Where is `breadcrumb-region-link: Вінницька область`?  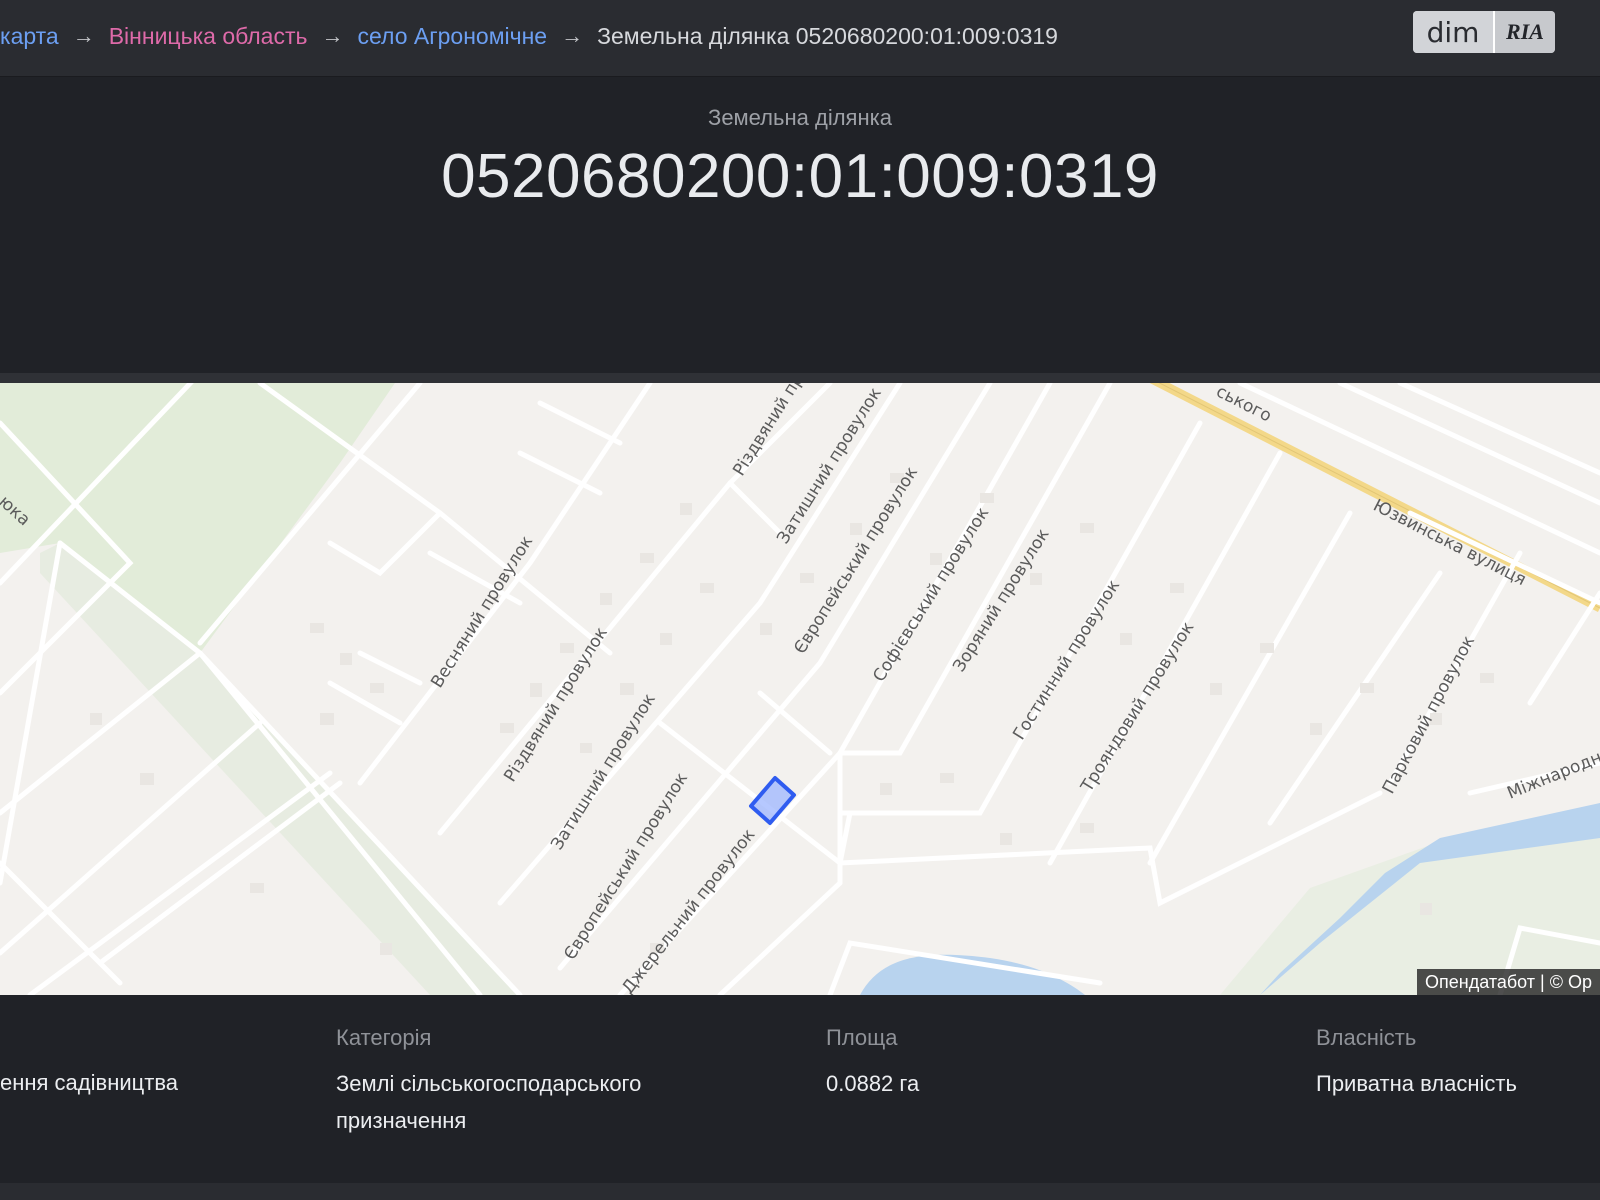
breadcrumb-region-link: Вінницька область is located at coordinates (208, 36).